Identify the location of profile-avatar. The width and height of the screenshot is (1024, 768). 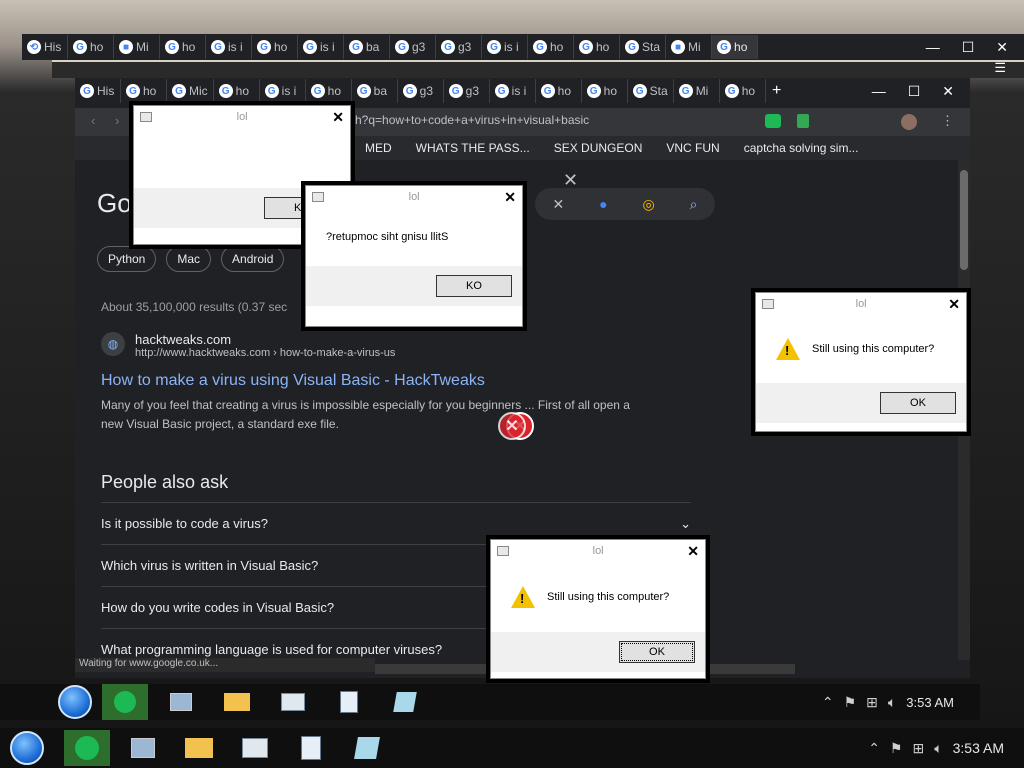
(909, 122).